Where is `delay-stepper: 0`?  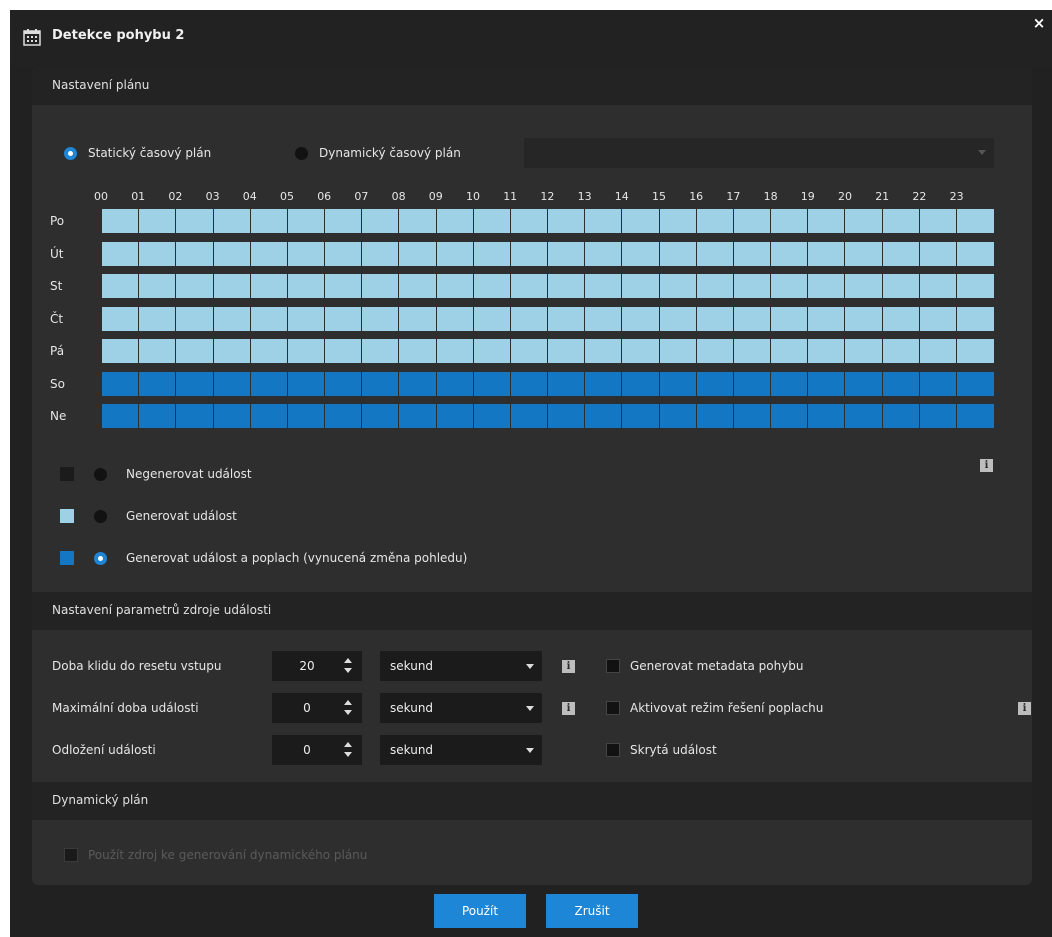
delay-stepper: 0 is located at coordinates (317, 750).